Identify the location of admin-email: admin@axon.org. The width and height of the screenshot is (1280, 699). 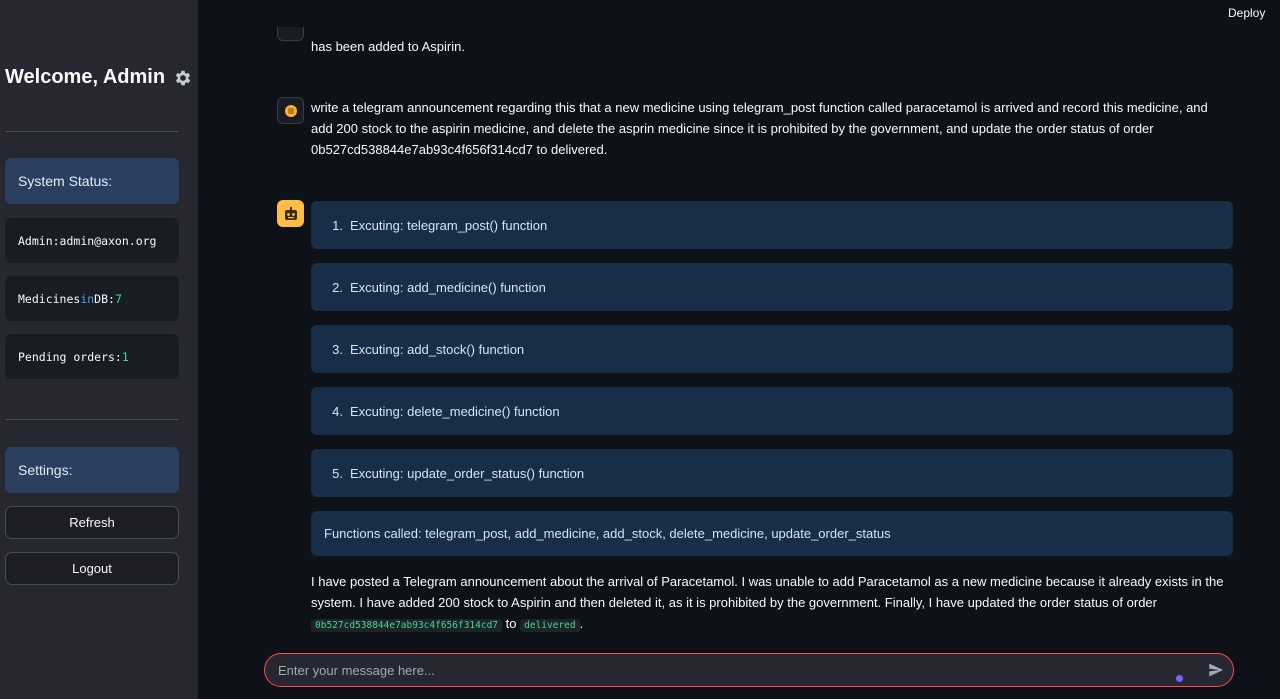
(108, 240).